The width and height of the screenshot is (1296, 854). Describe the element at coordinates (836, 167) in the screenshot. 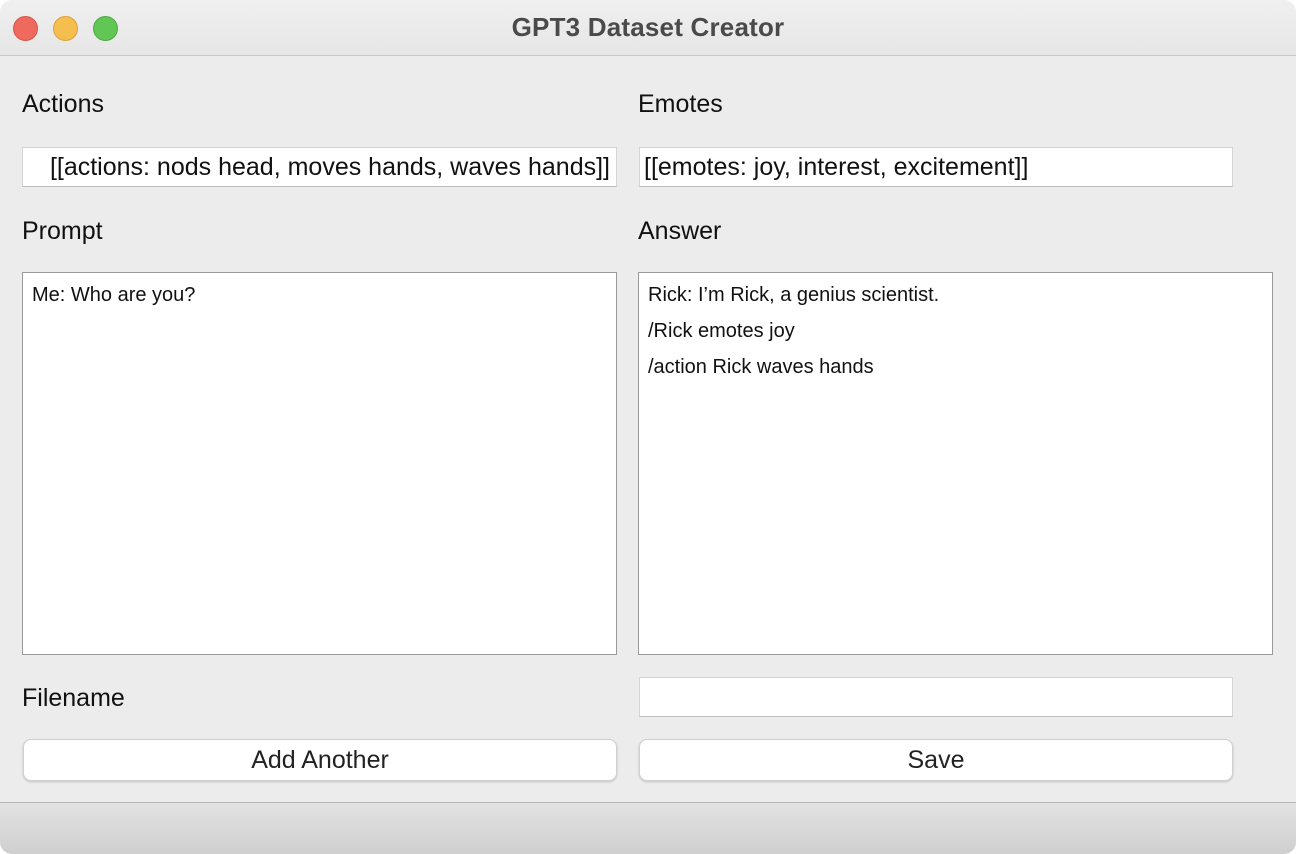

I see `emotes-value: [[emotes: joy, interest, excitement]]` at that location.